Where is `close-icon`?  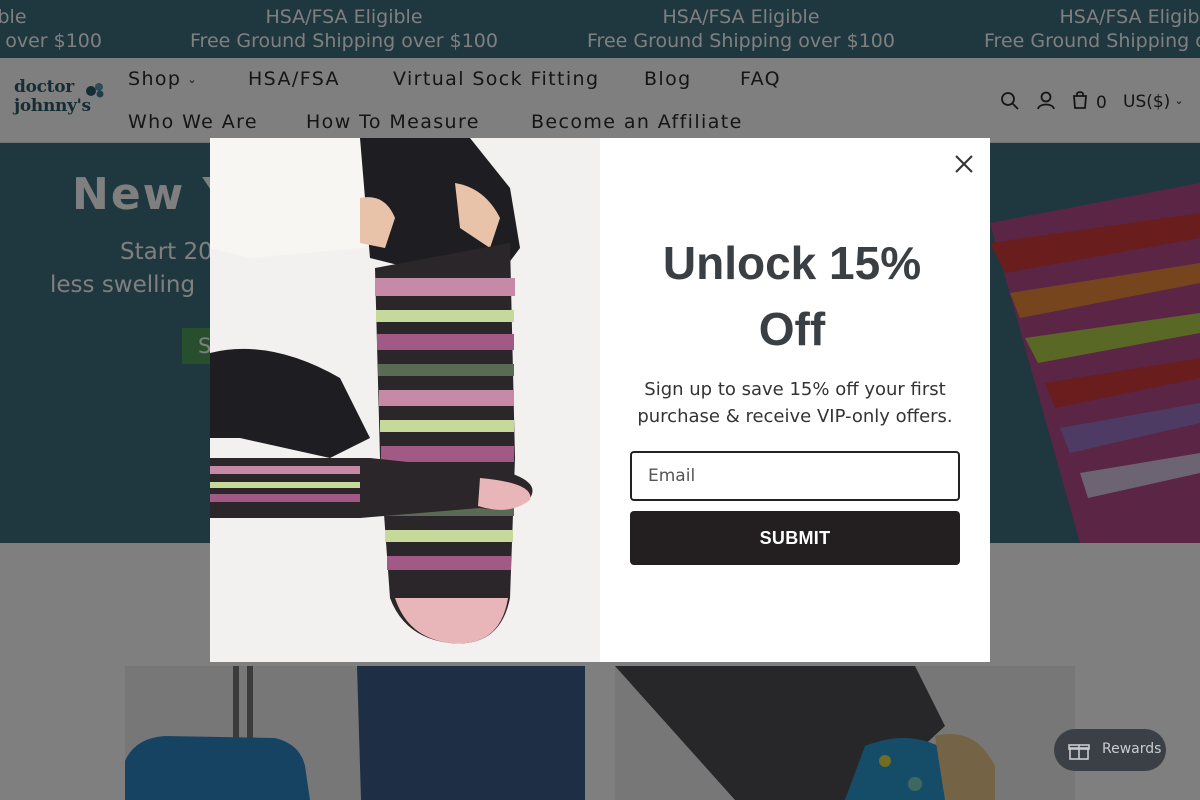
close-icon is located at coordinates (964, 164).